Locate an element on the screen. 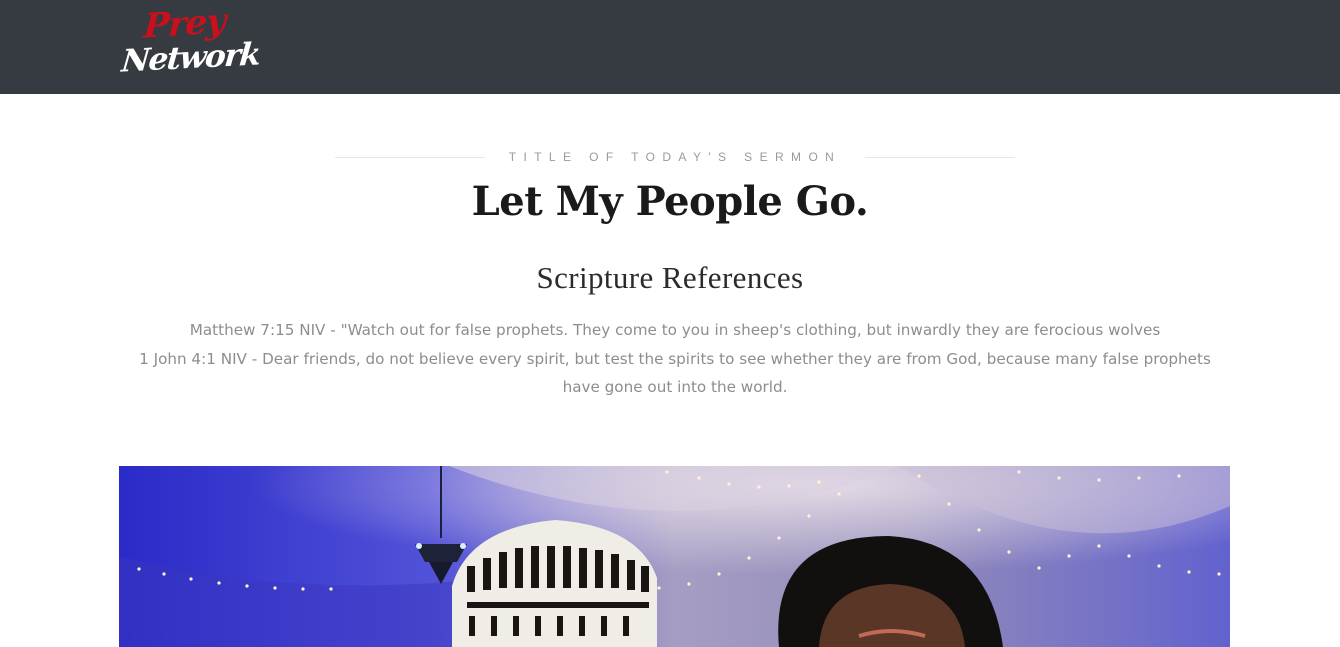 This screenshot has width=1340, height=647. site-logo: Prey Network is located at coordinates (190, 42).